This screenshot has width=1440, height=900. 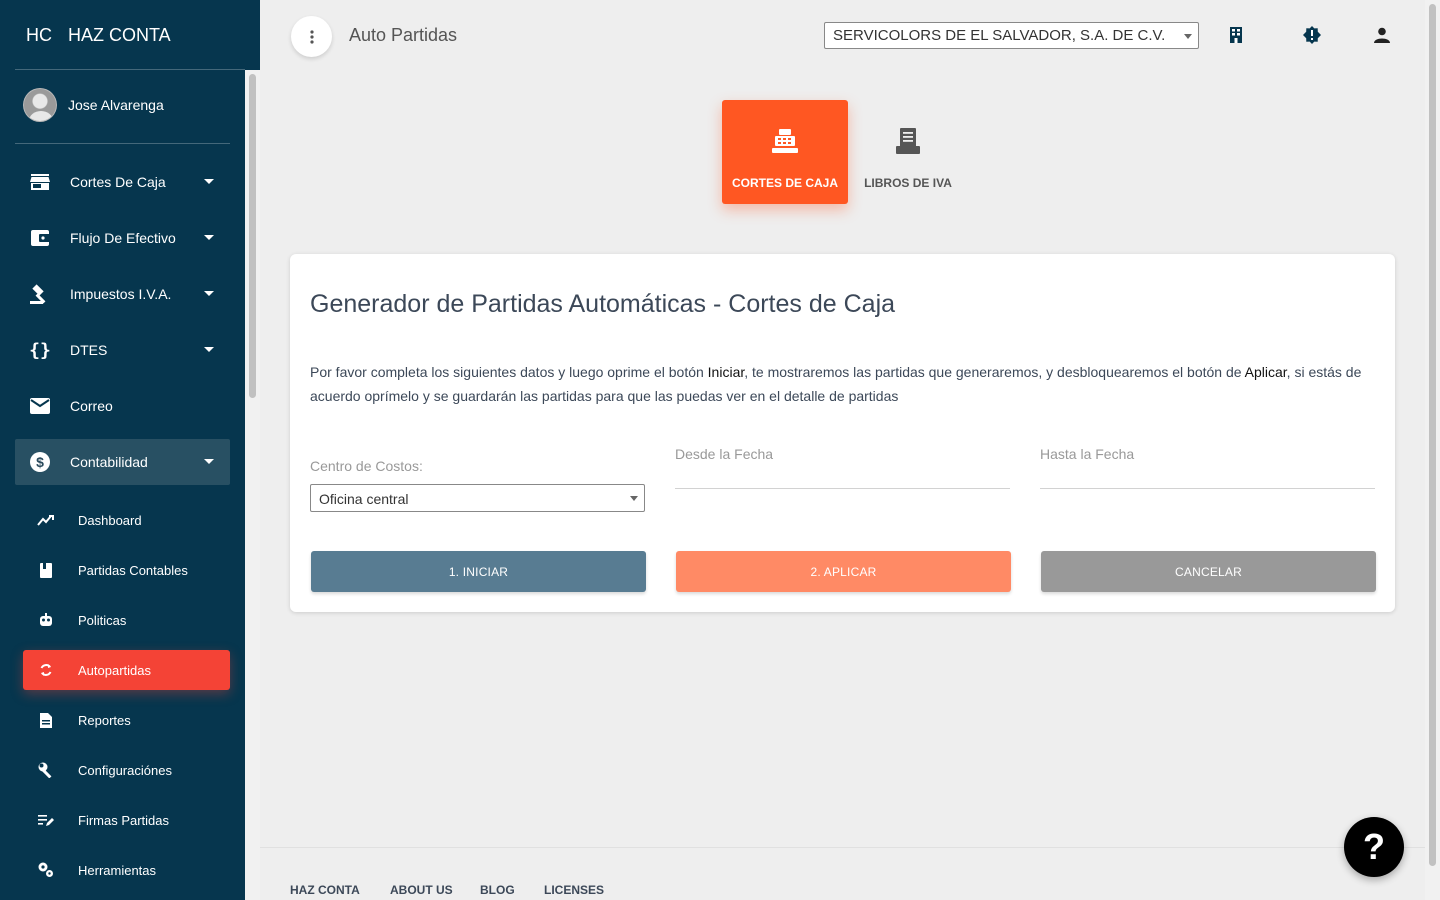 What do you see at coordinates (478, 571) in the screenshot?
I see `start-button: 1. INICIAR` at bounding box center [478, 571].